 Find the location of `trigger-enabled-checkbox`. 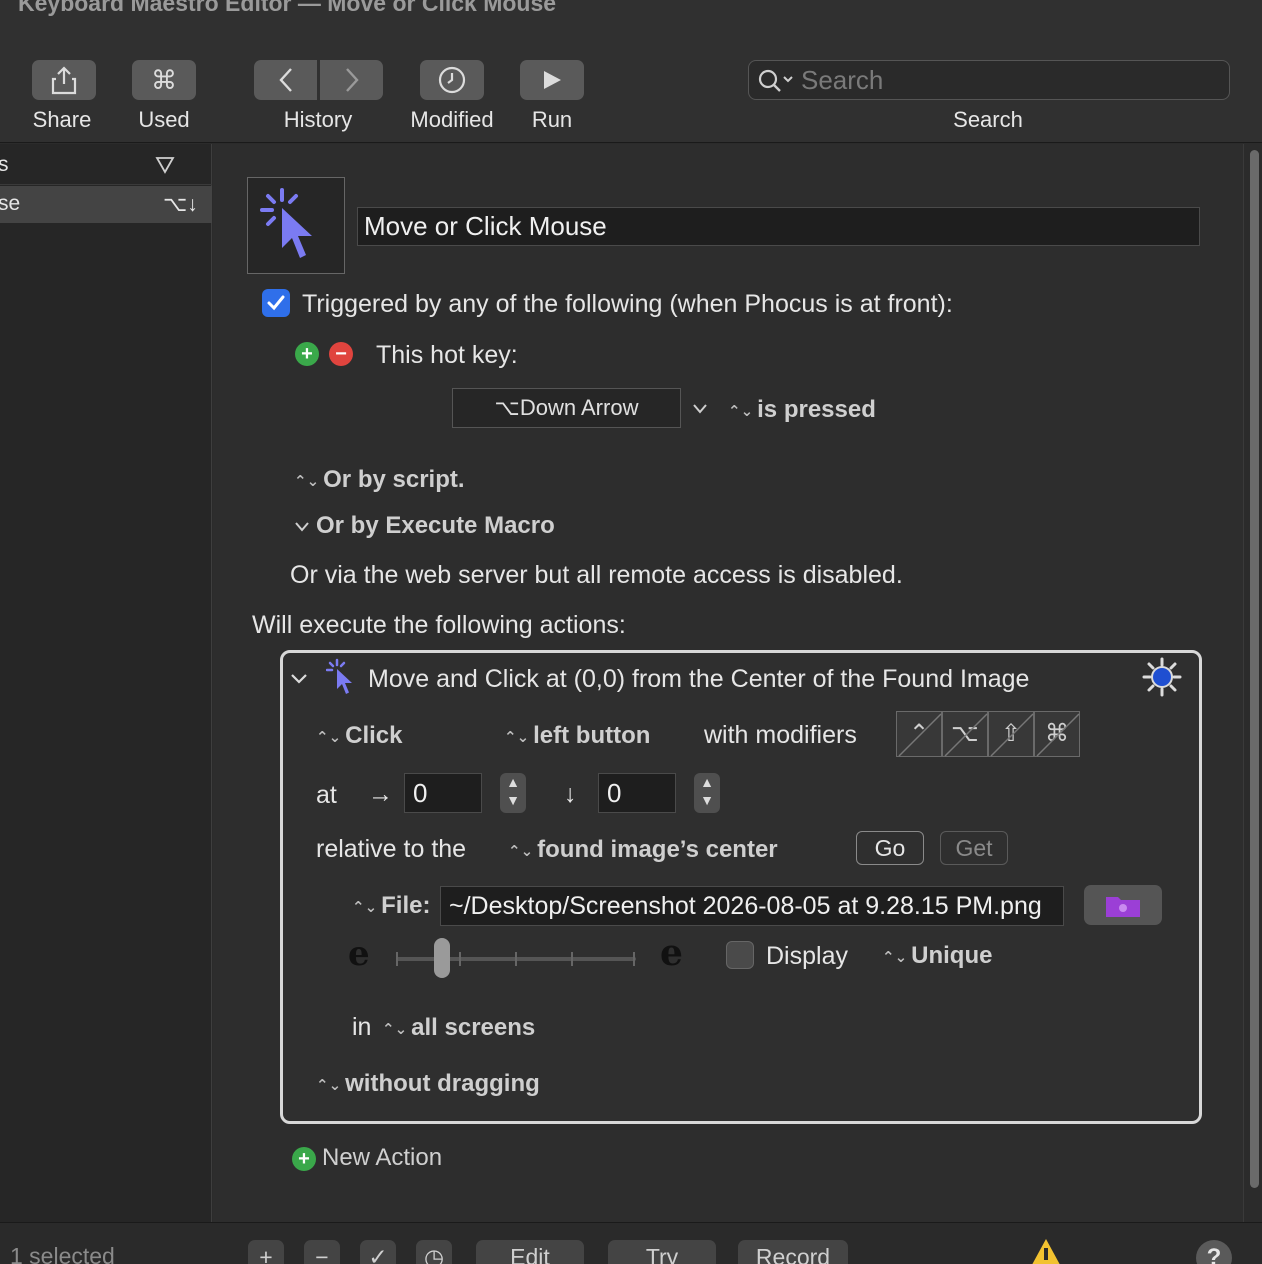

trigger-enabled-checkbox is located at coordinates (276, 303).